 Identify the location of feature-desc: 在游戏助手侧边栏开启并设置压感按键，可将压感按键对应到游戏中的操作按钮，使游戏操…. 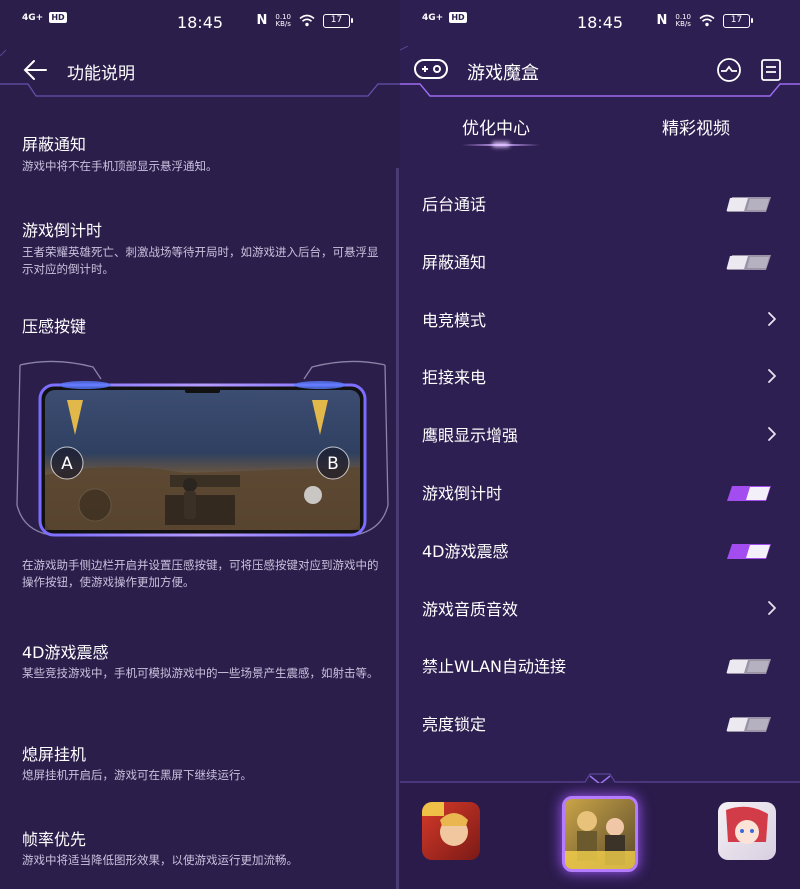
(200, 573).